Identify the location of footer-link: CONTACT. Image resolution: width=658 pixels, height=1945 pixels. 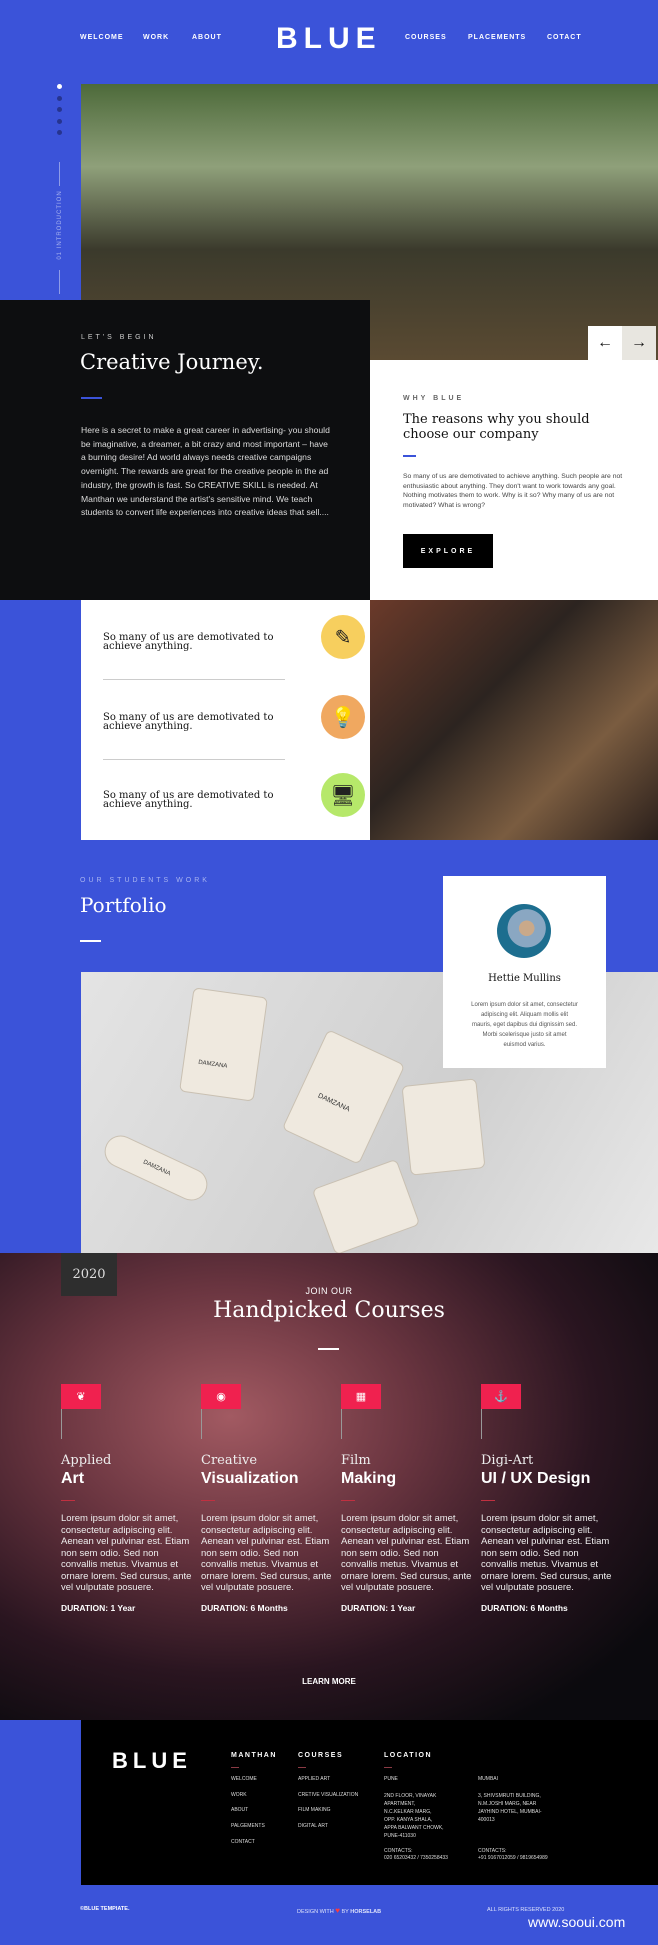
(243, 1842).